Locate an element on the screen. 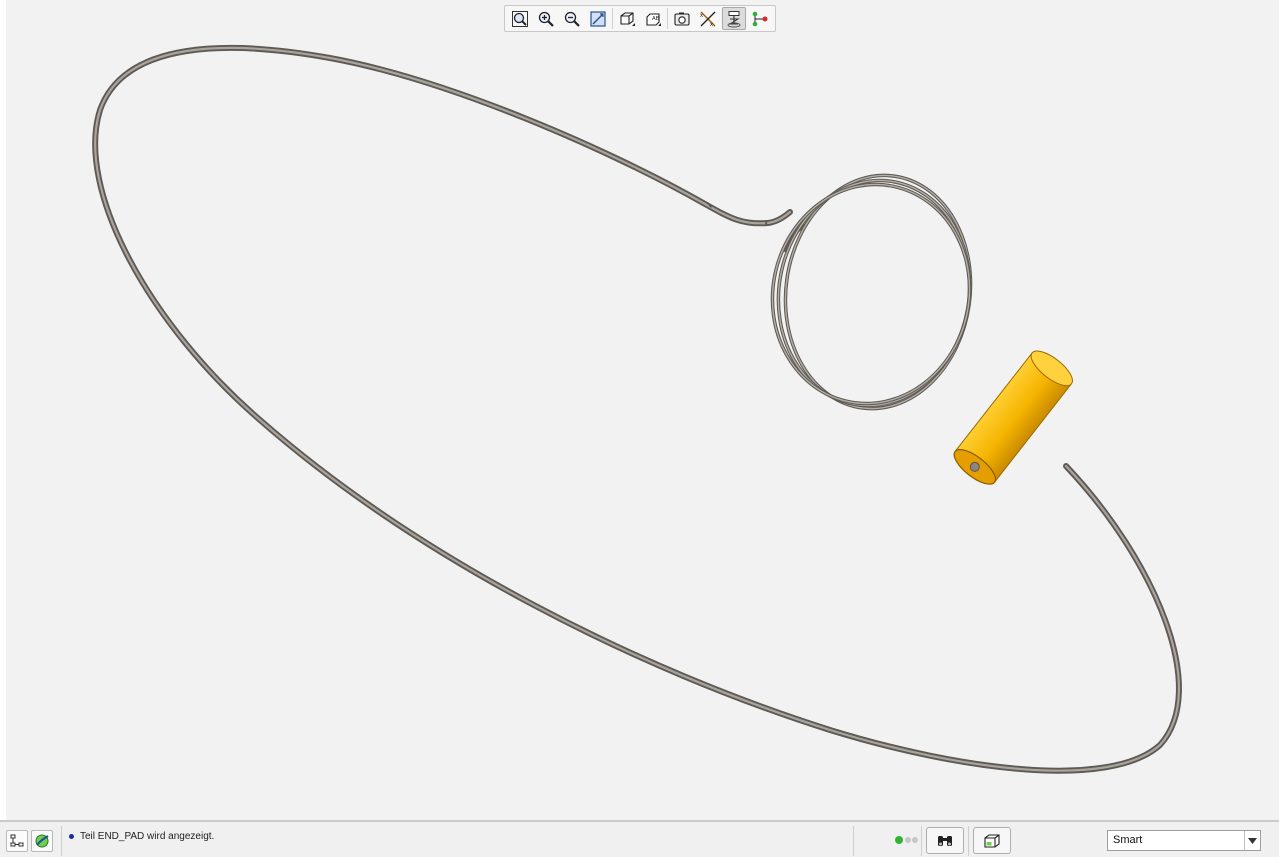 This screenshot has height=857, width=1279. zoom-out-button is located at coordinates (572, 18).